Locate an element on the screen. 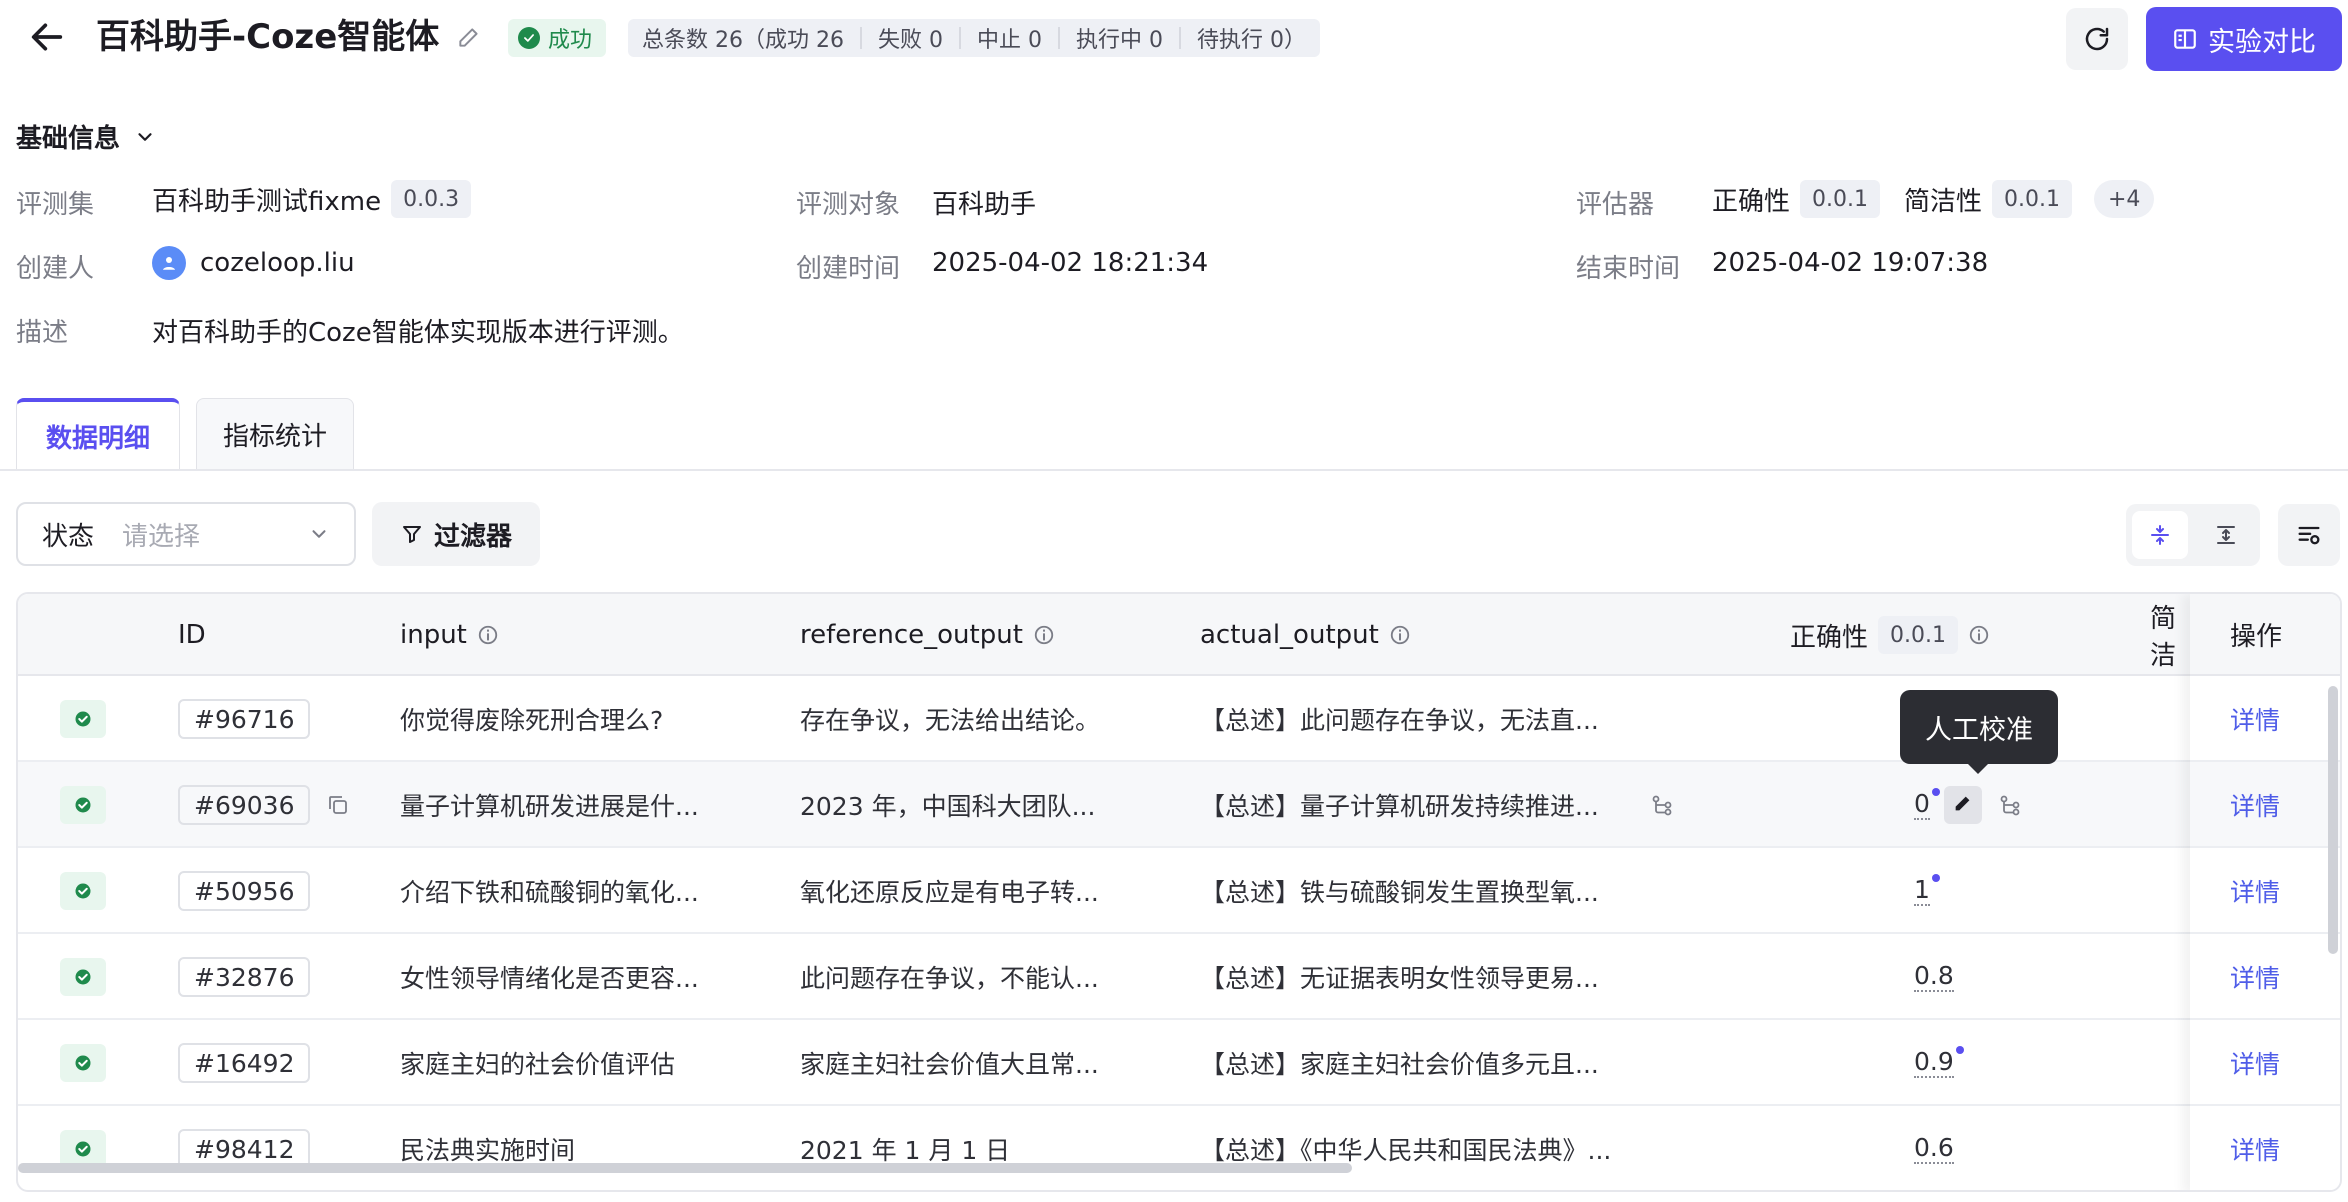 The height and width of the screenshot is (1202, 2348). column-settings-icon is located at coordinates (2309, 535).